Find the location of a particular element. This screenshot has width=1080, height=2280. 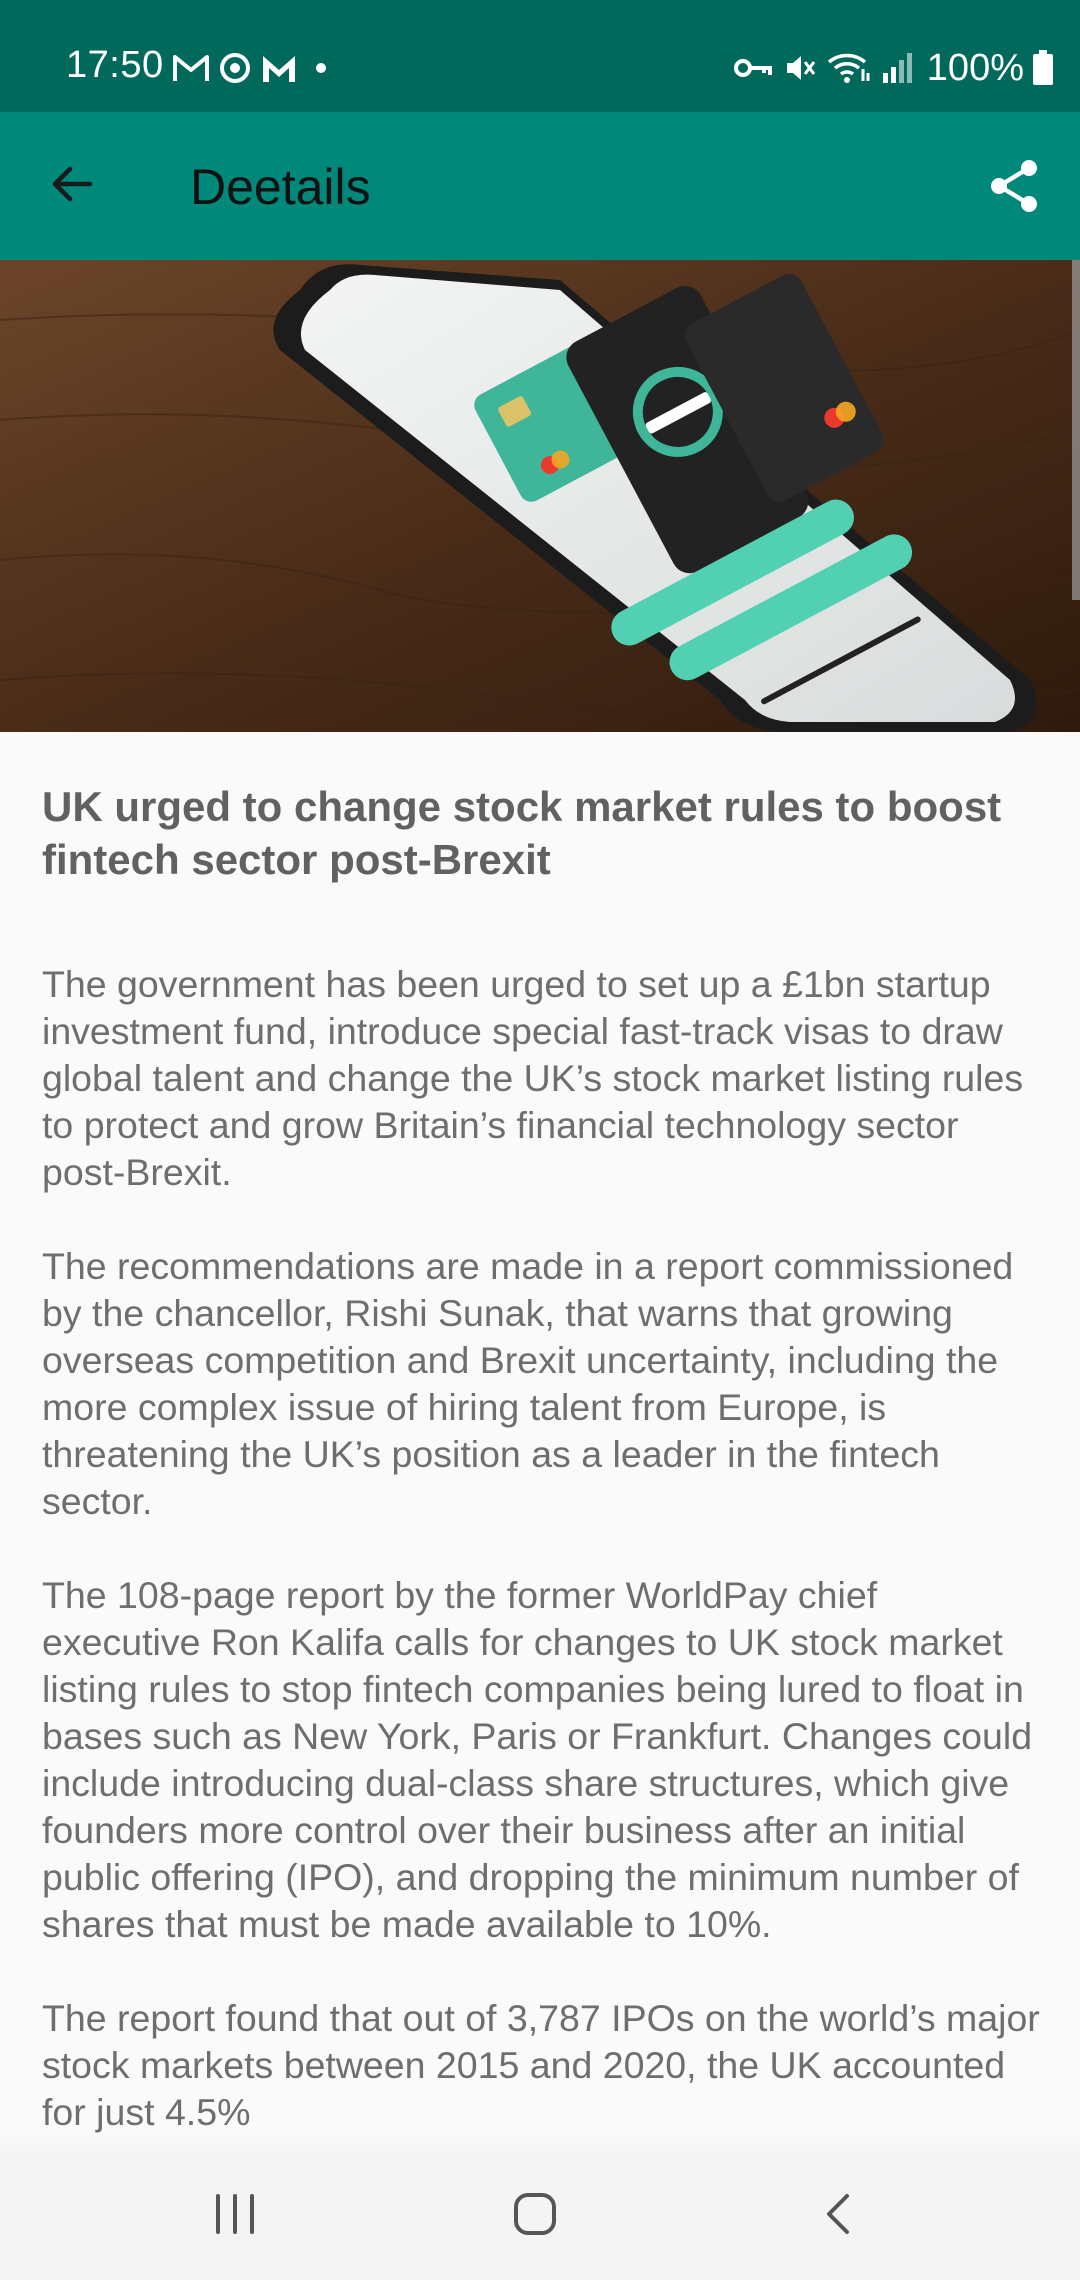

wifi-icon is located at coordinates (849, 68).